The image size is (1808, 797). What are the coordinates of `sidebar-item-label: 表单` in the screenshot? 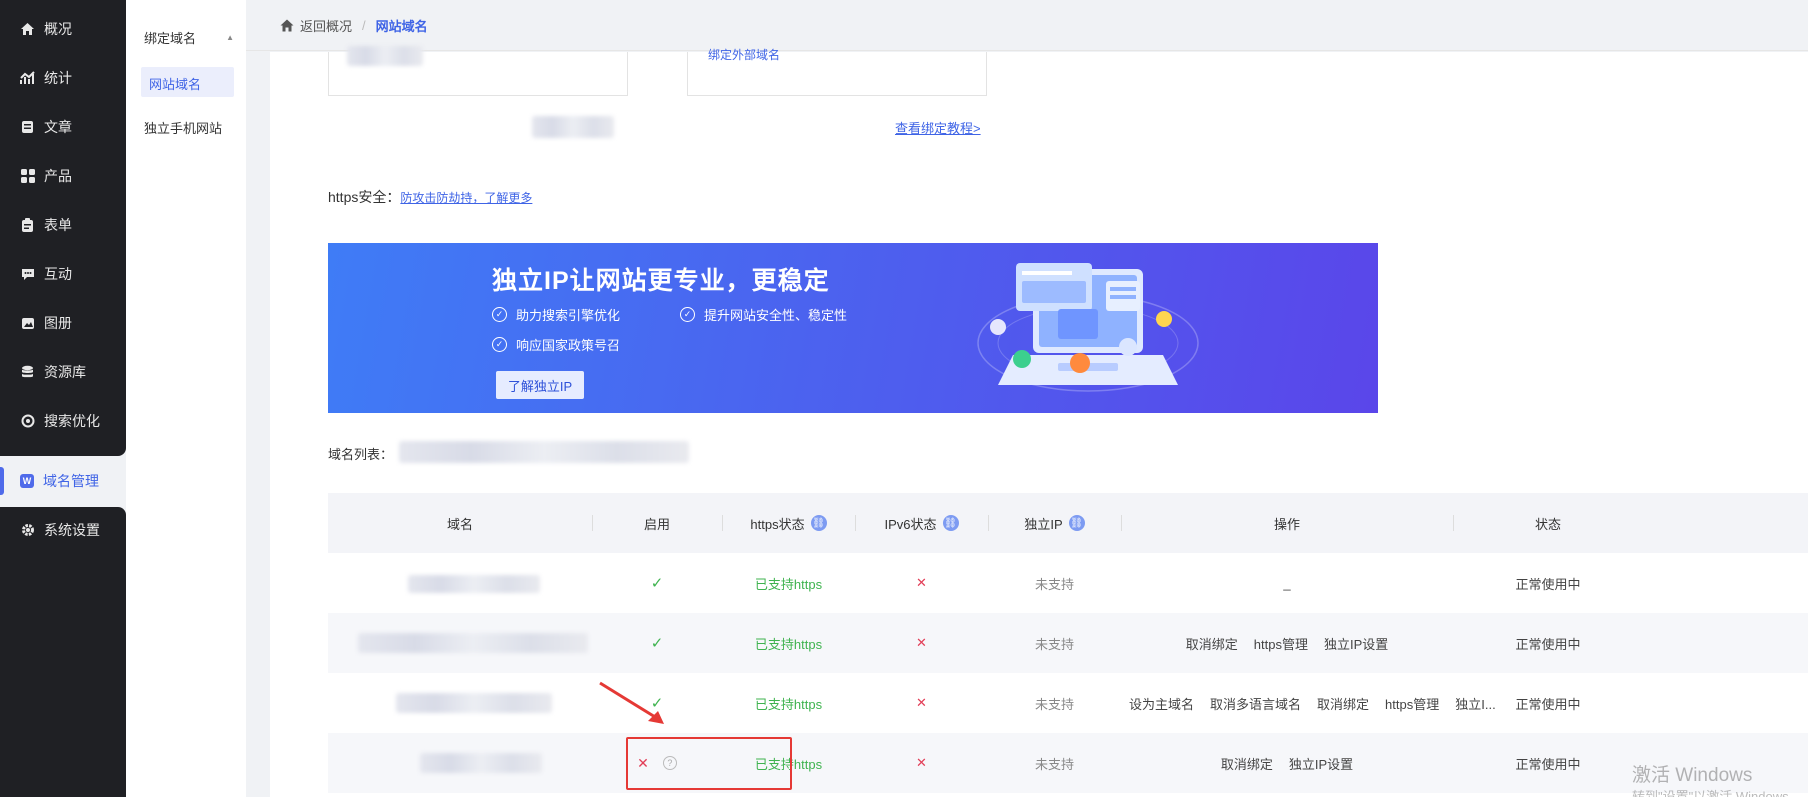 It's located at (58, 225).